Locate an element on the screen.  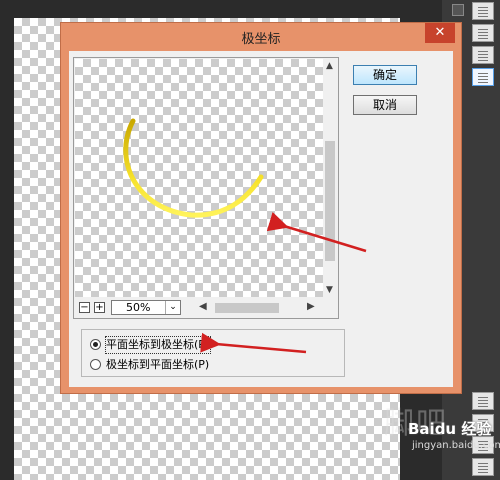
option-label: 极坐标到平面坐标(P) is located at coordinates (157, 365).